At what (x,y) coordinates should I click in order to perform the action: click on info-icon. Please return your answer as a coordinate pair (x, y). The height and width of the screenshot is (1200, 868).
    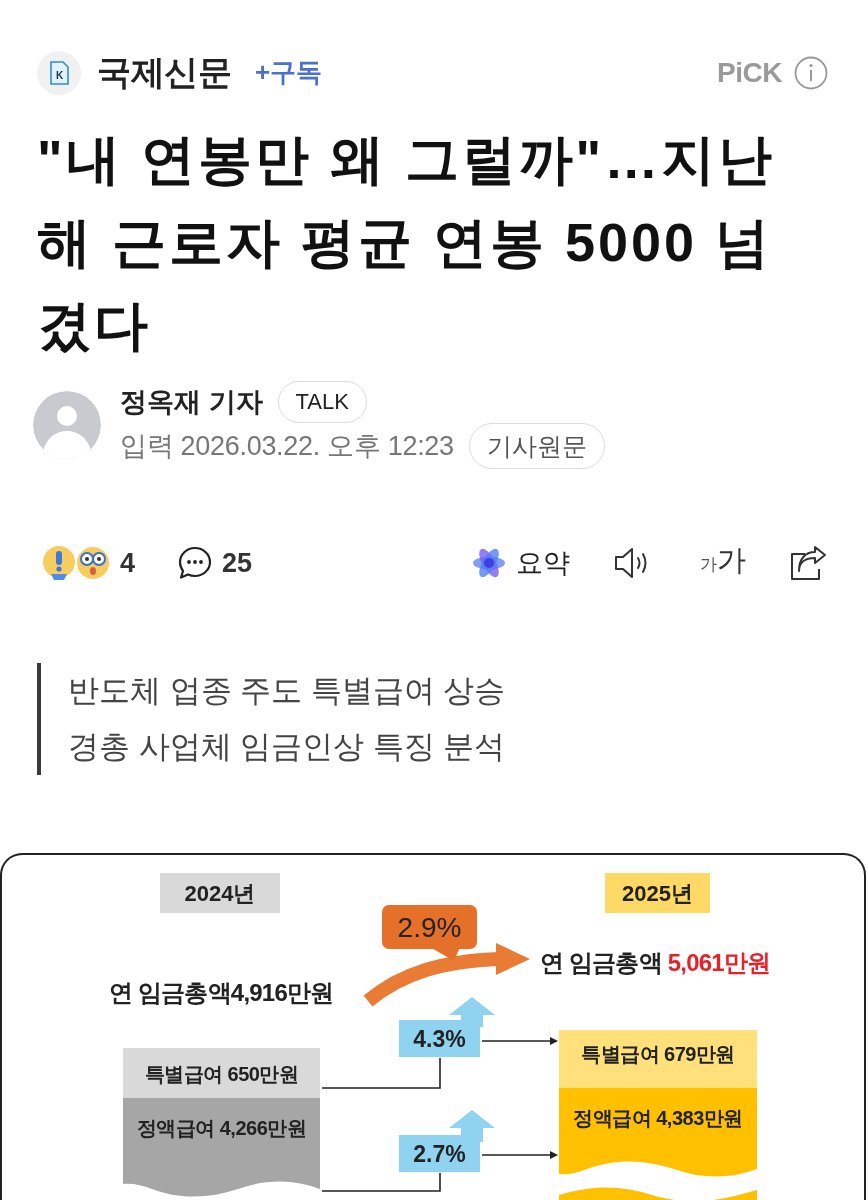
    Looking at the image, I should click on (811, 72).